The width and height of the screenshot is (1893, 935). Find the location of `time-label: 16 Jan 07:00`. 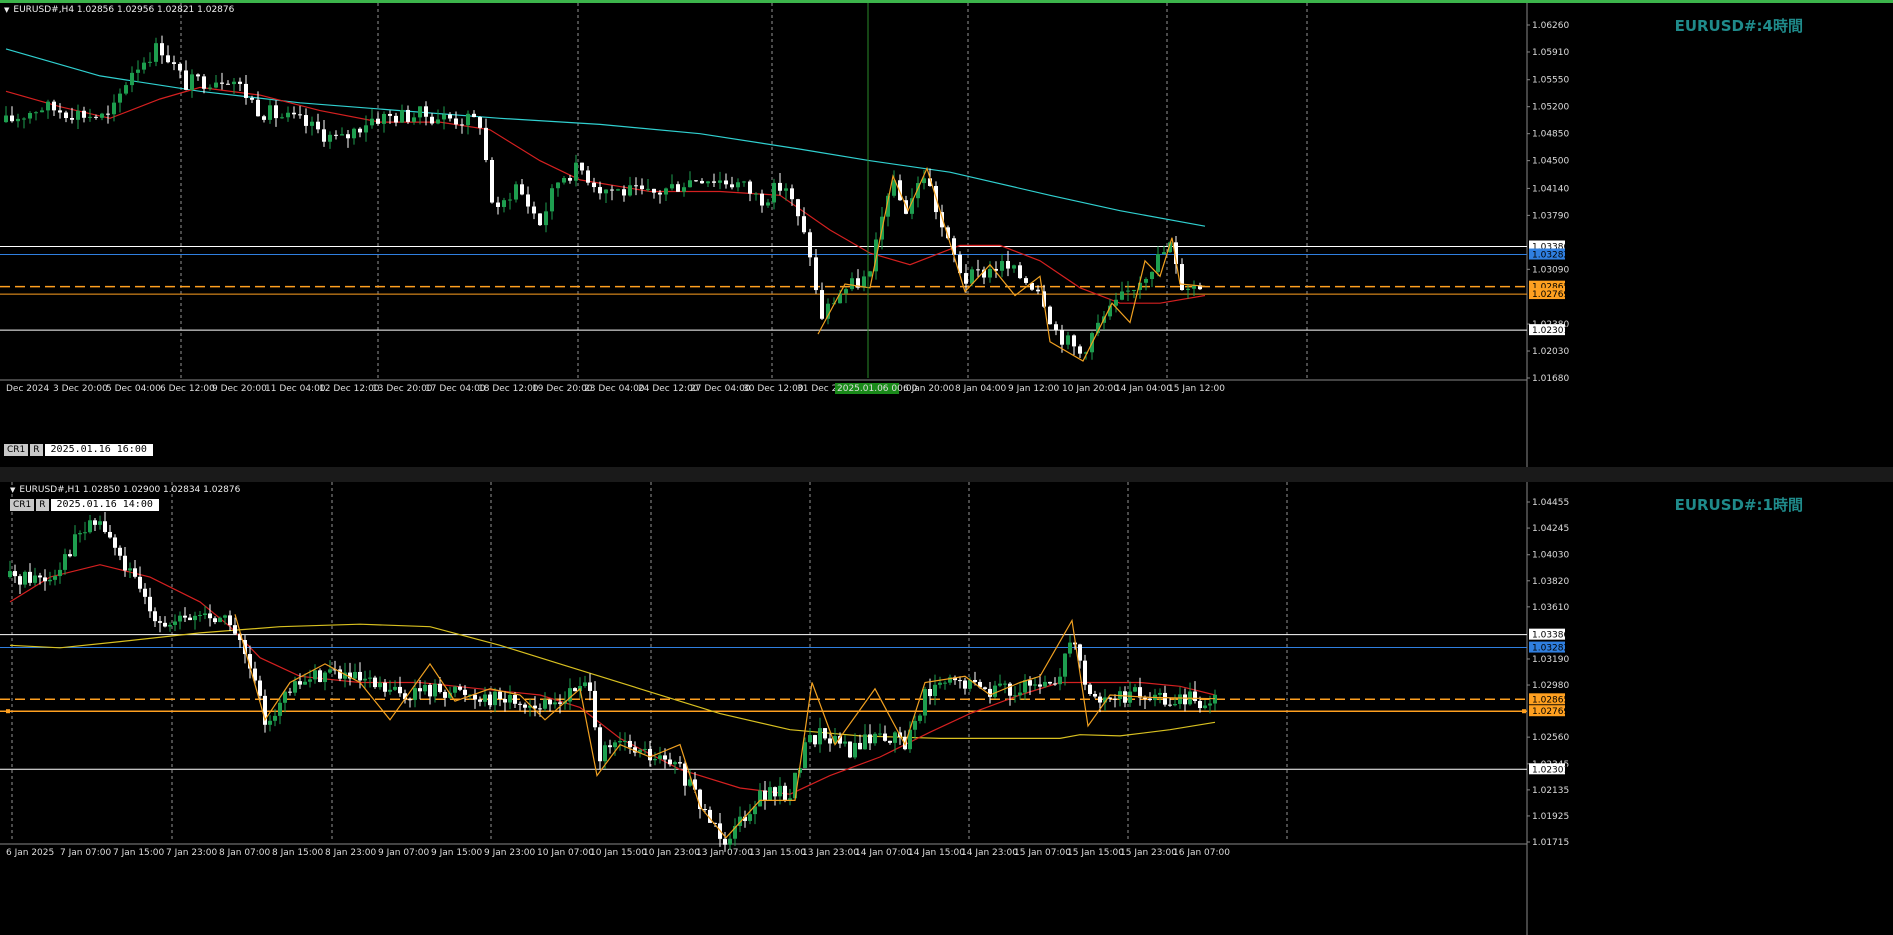

time-label: 16 Jan 07:00 is located at coordinates (1201, 853).